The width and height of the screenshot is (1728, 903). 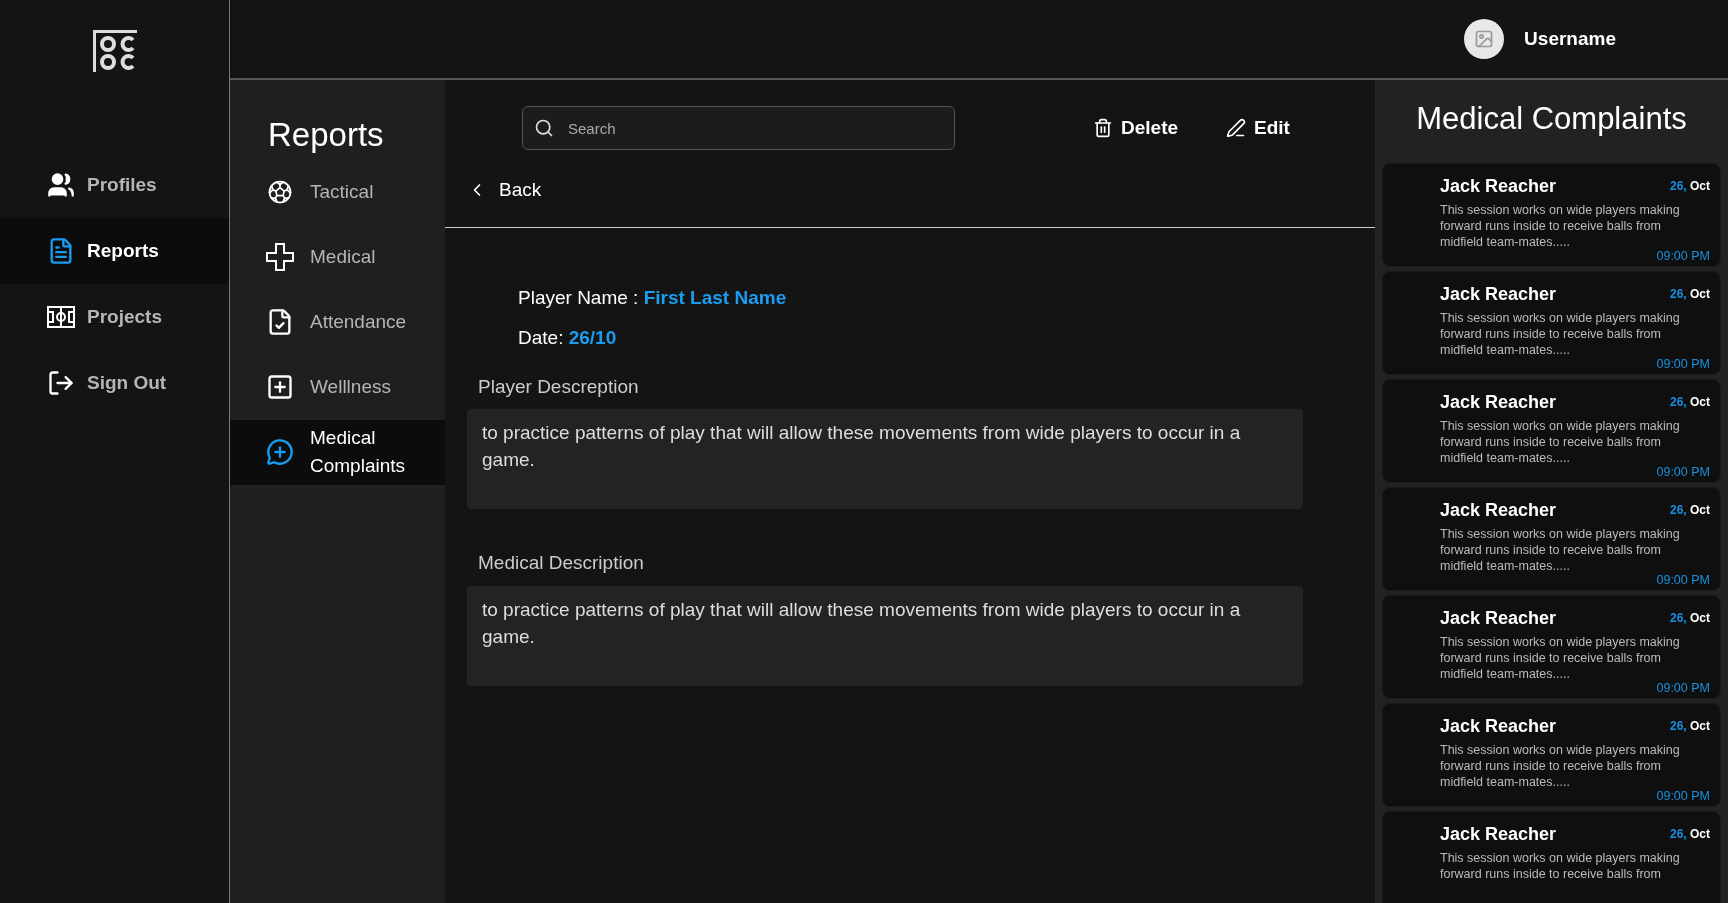 What do you see at coordinates (738, 128) in the screenshot?
I see `search-field: Search` at bounding box center [738, 128].